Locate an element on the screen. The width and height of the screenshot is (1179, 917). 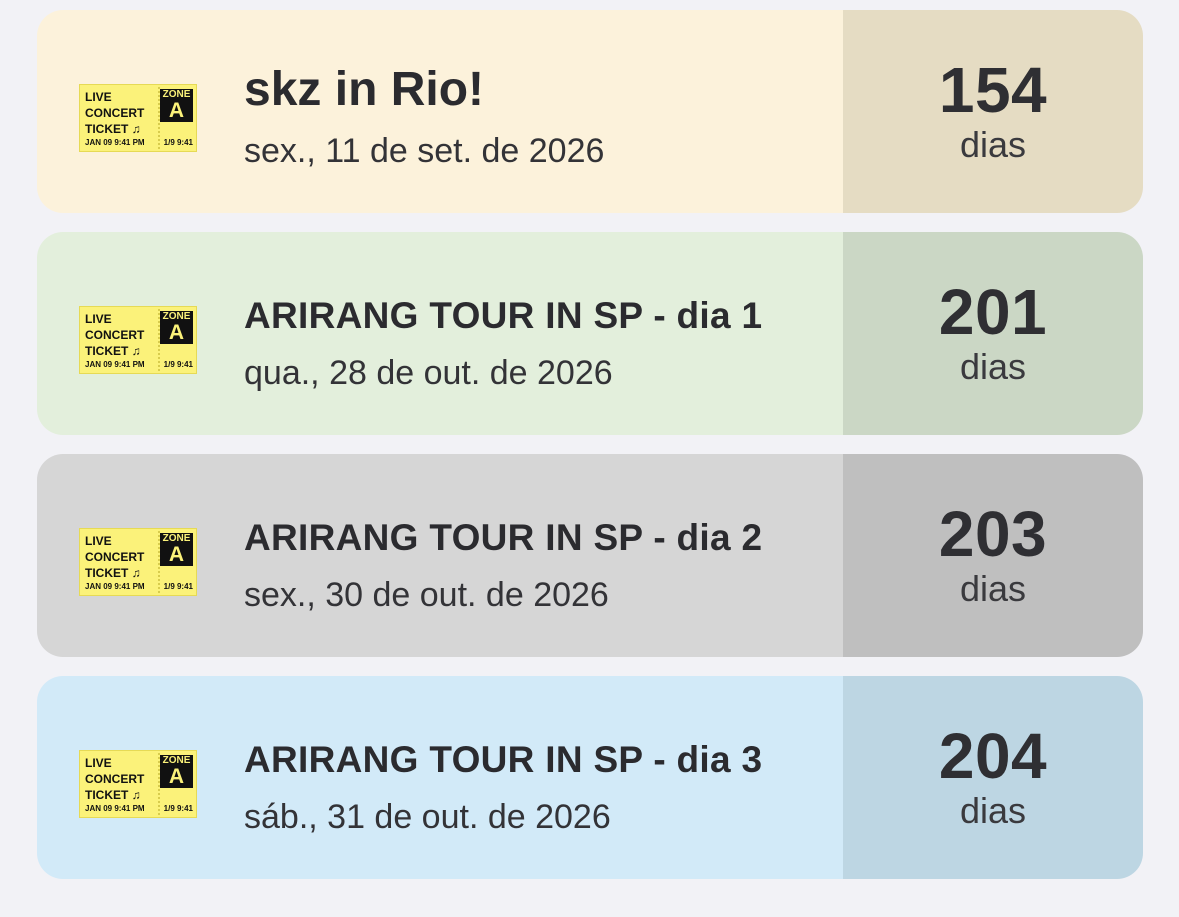
event-date: sex., 11 de set. de 2026 is located at coordinates (424, 151).